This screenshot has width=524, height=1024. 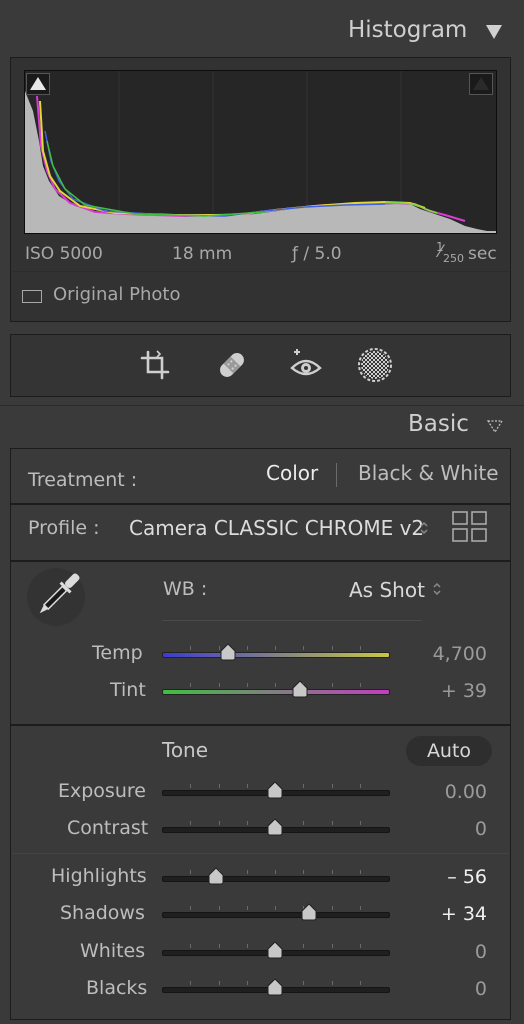 I want to click on profile-browser-grid-icon, so click(x=470, y=527).